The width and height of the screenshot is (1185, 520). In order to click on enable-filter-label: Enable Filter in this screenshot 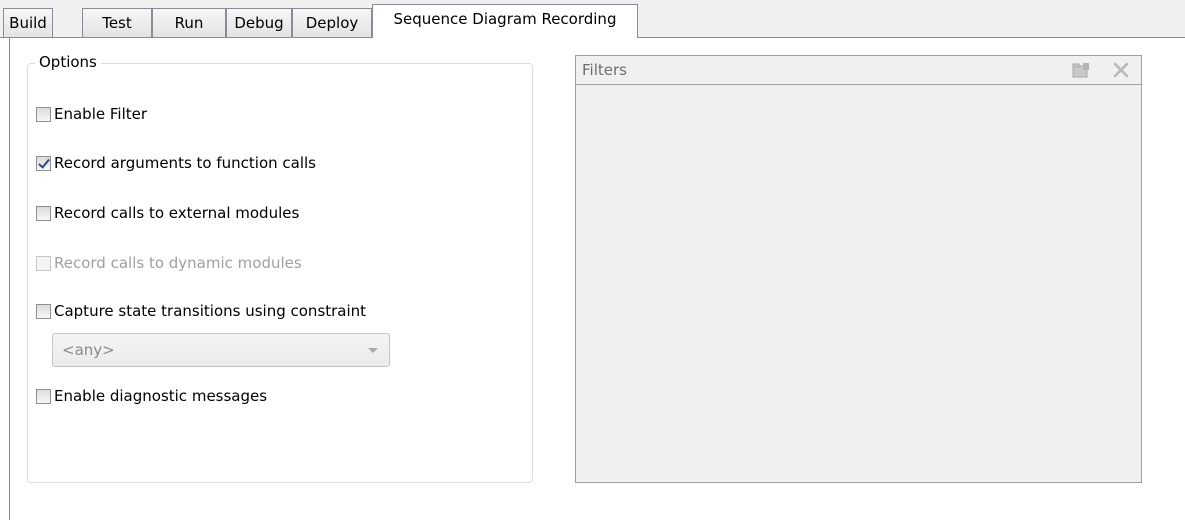, I will do `click(101, 114)`.